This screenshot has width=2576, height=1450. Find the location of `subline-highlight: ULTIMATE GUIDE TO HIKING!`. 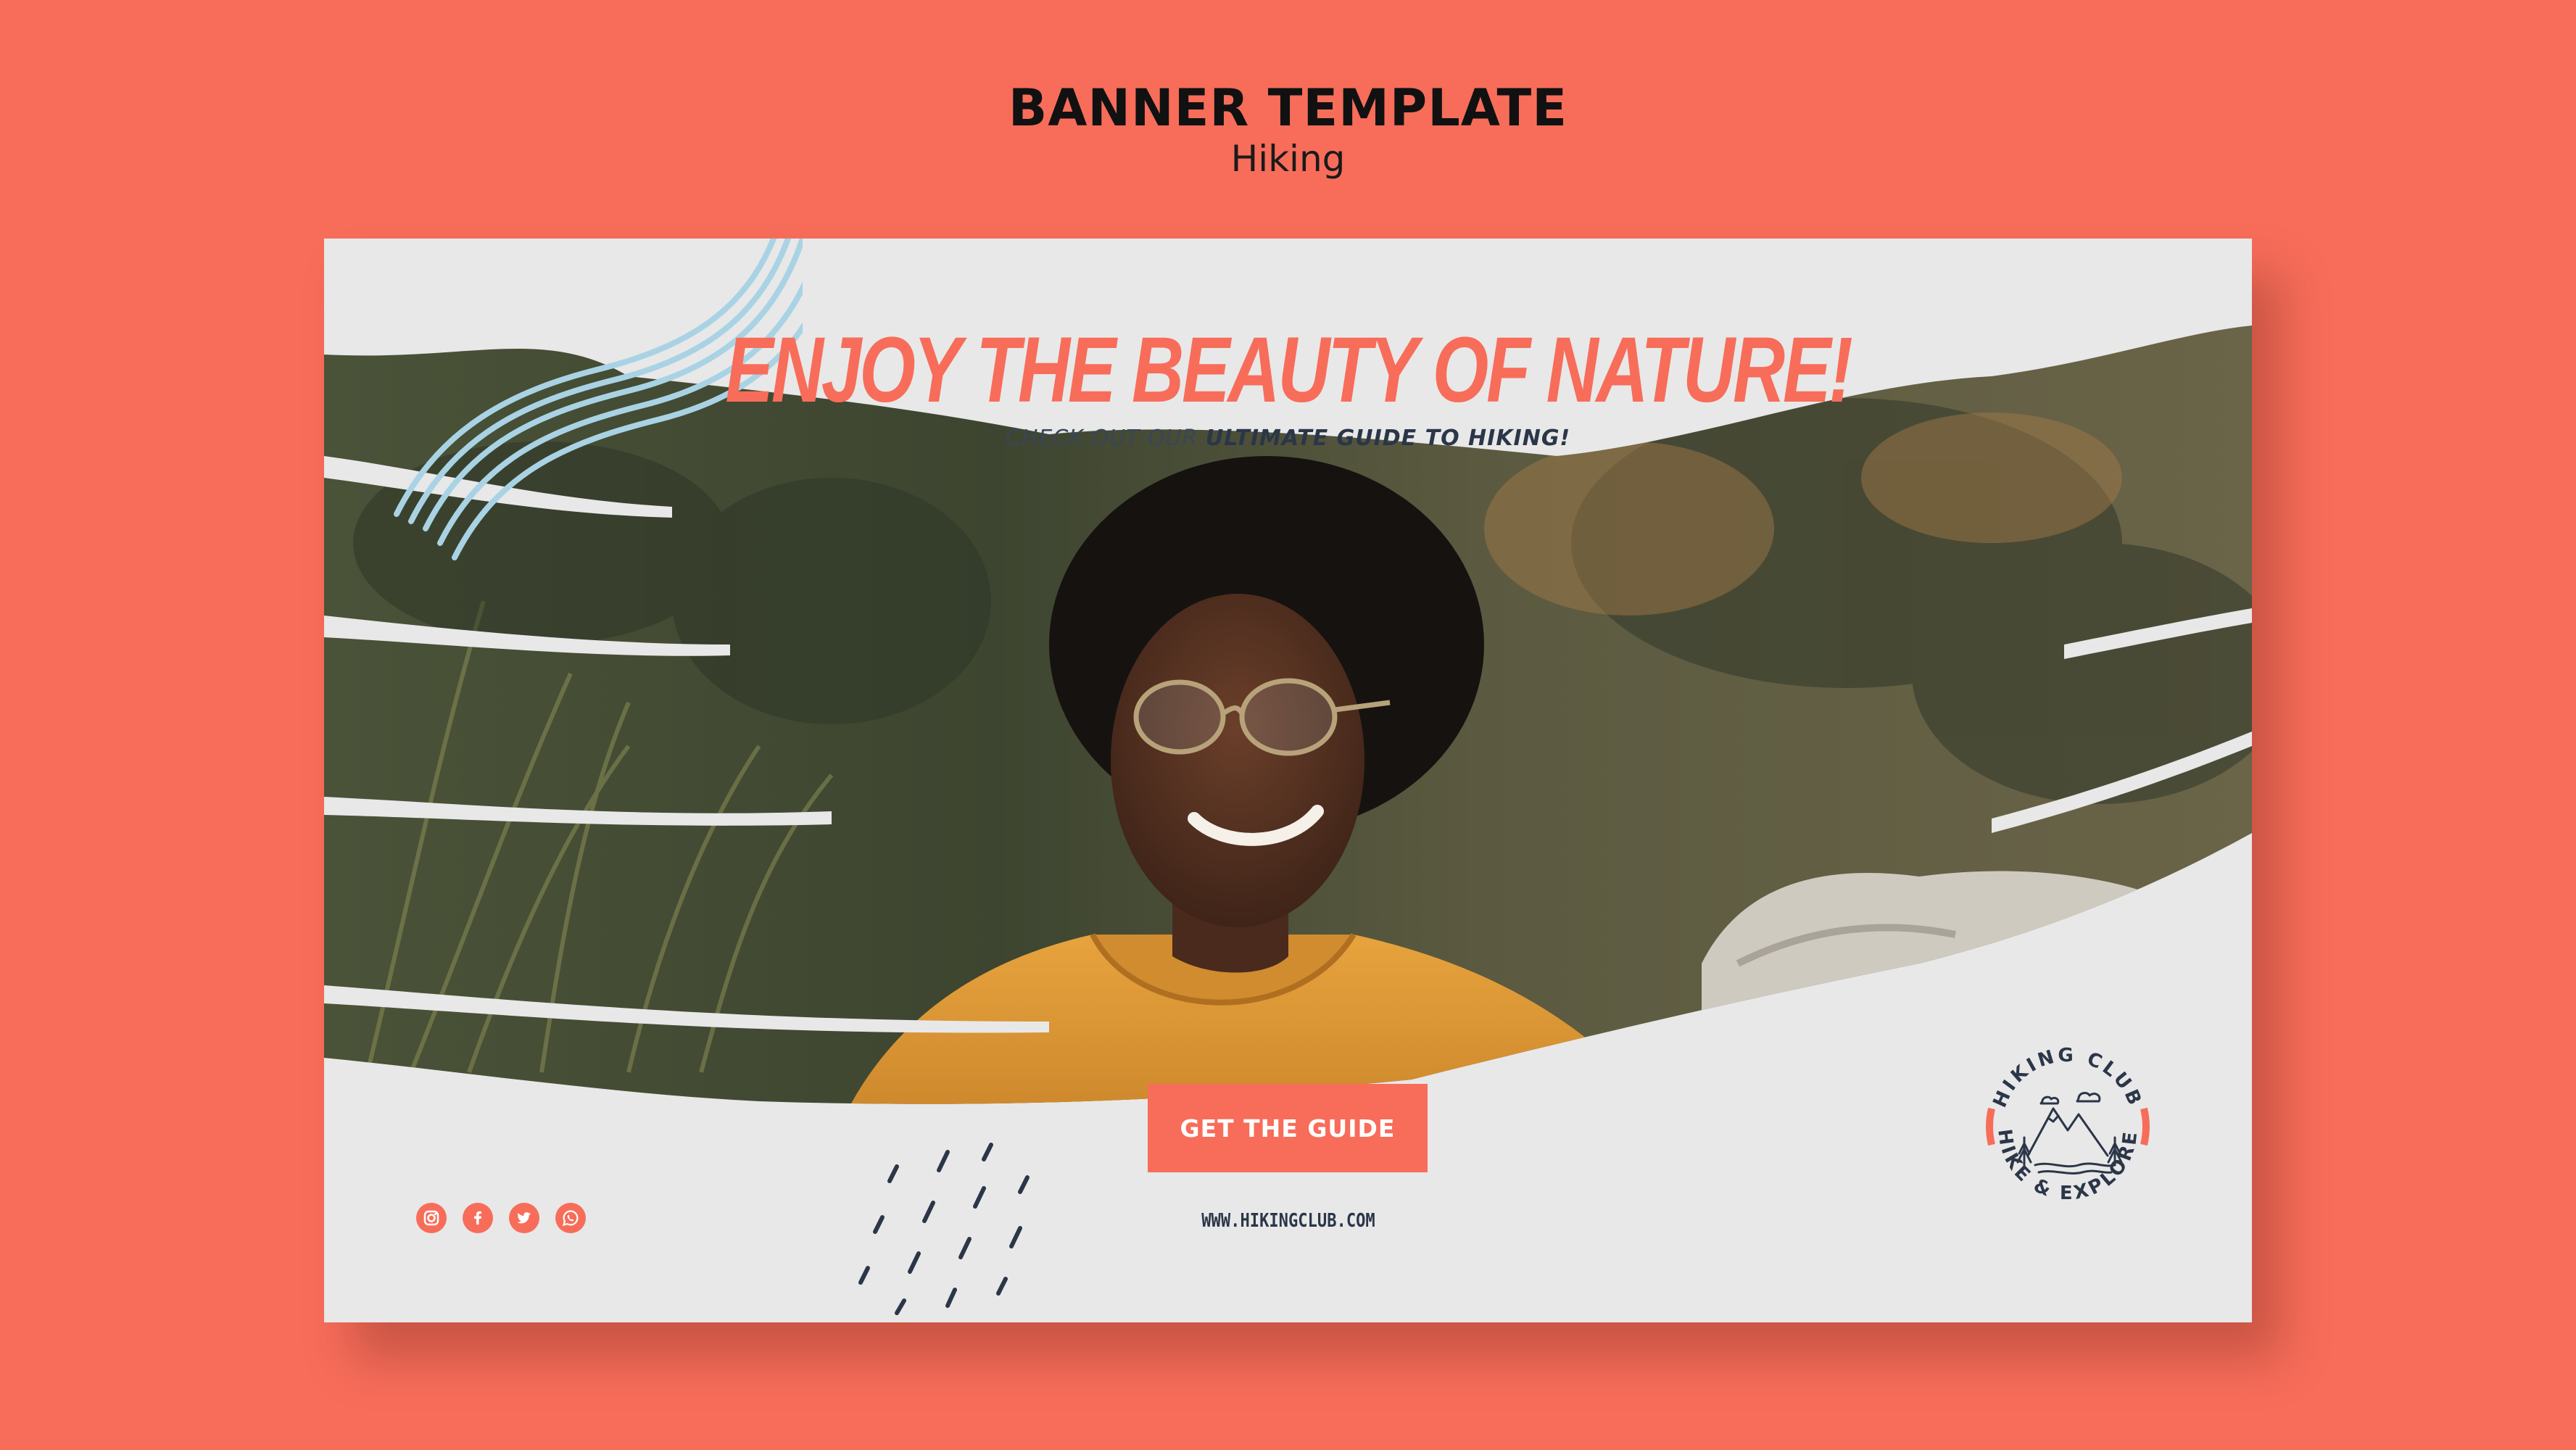

subline-highlight: ULTIMATE GUIDE TO HIKING! is located at coordinates (1388, 439).